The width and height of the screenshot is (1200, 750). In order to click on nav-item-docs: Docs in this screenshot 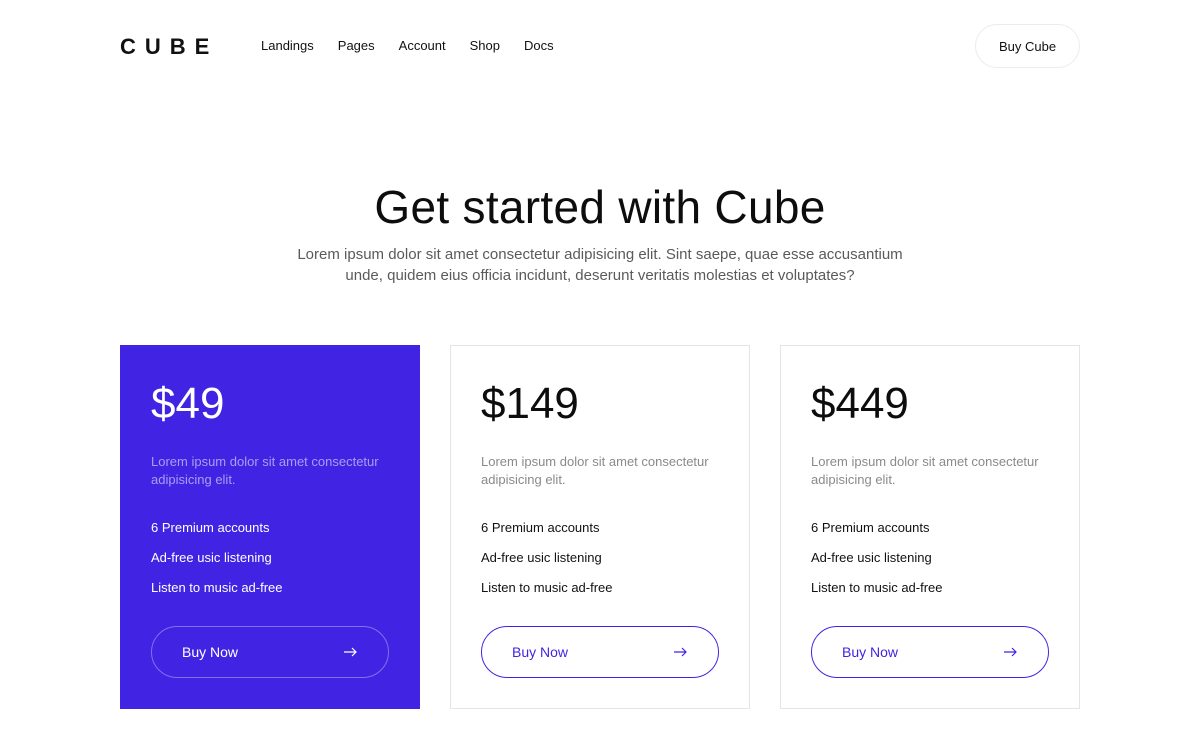, I will do `click(539, 46)`.